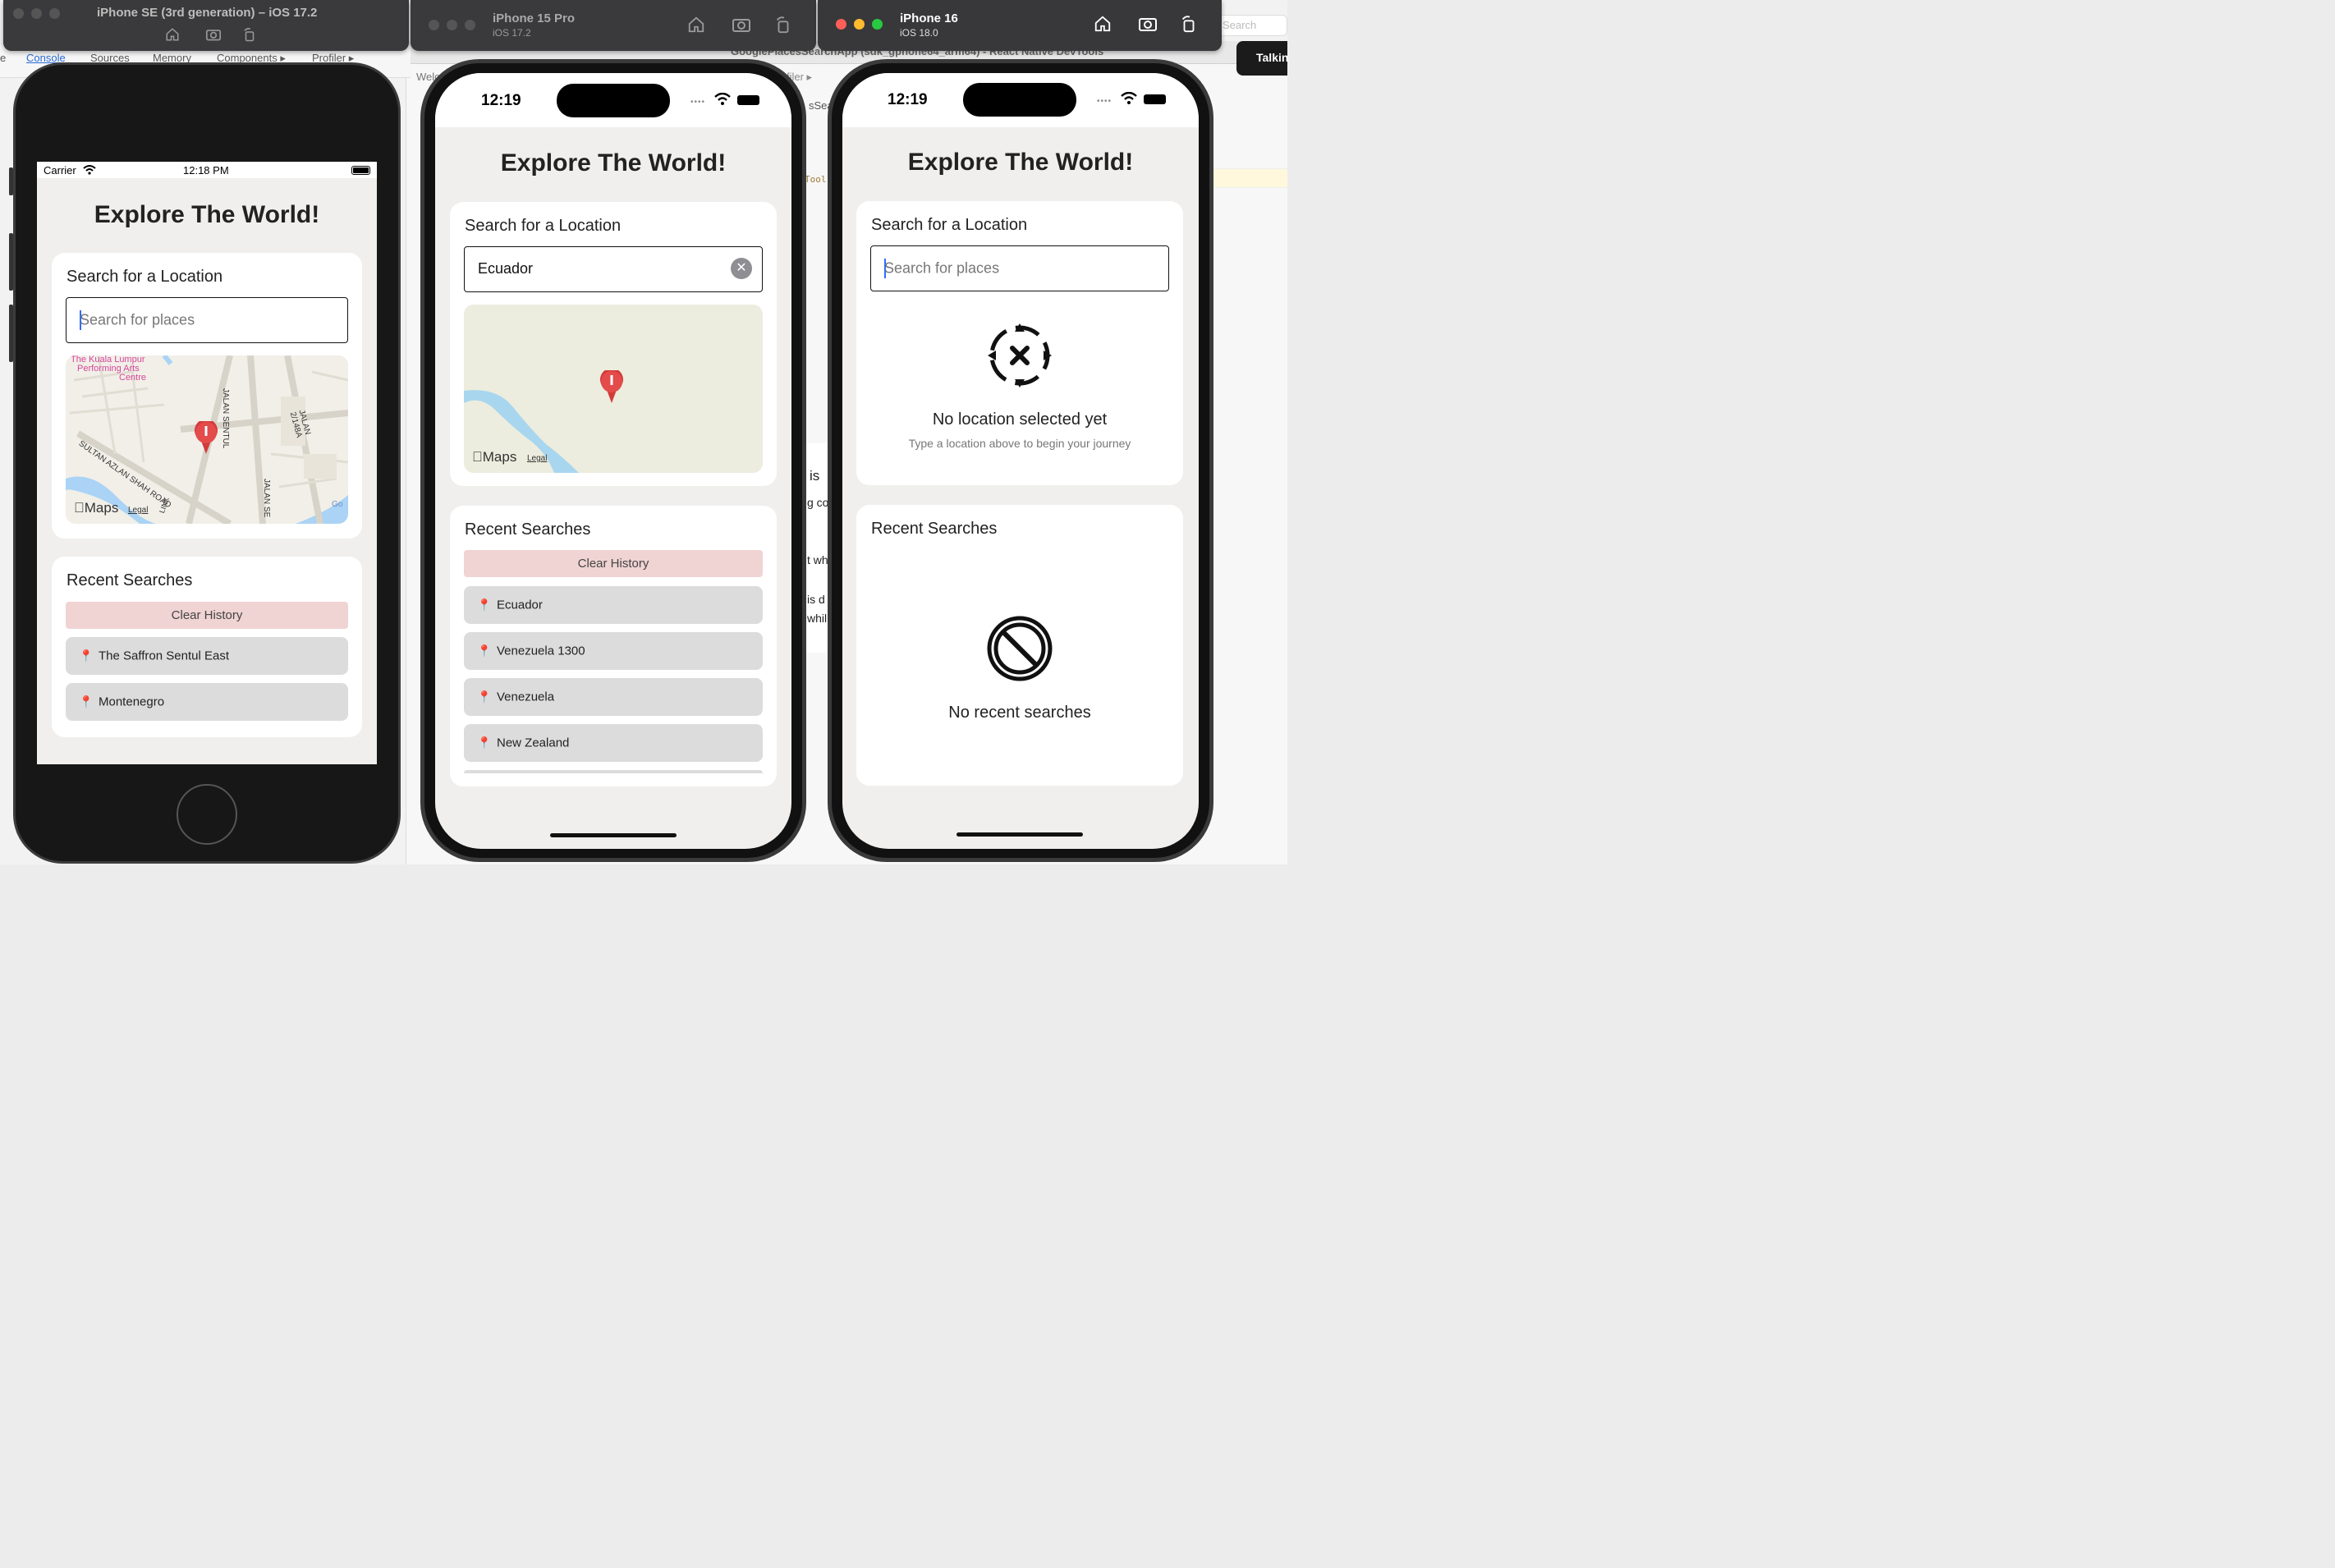  What do you see at coordinates (534, 18) in the screenshot?
I see `simulator-title-15pro: iPhone 15 Pro` at bounding box center [534, 18].